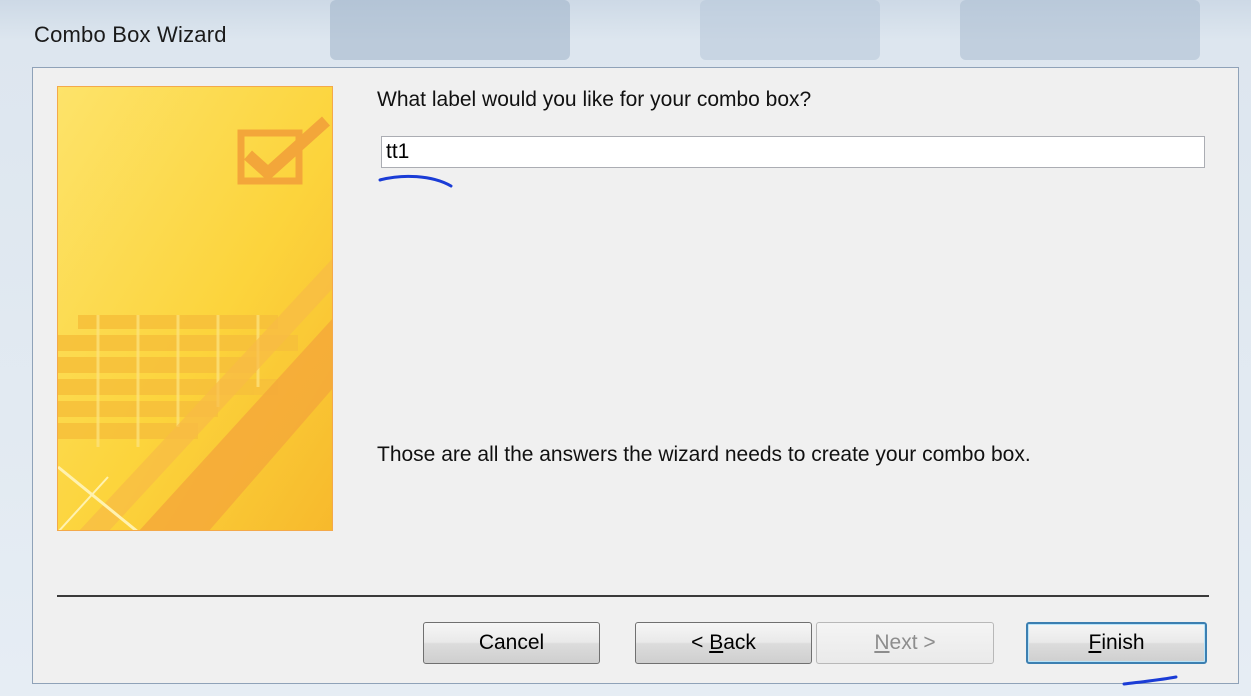 The image size is (1251, 696). Describe the element at coordinates (882, 642) in the screenshot. I see `next-button-accelerator: N` at that location.